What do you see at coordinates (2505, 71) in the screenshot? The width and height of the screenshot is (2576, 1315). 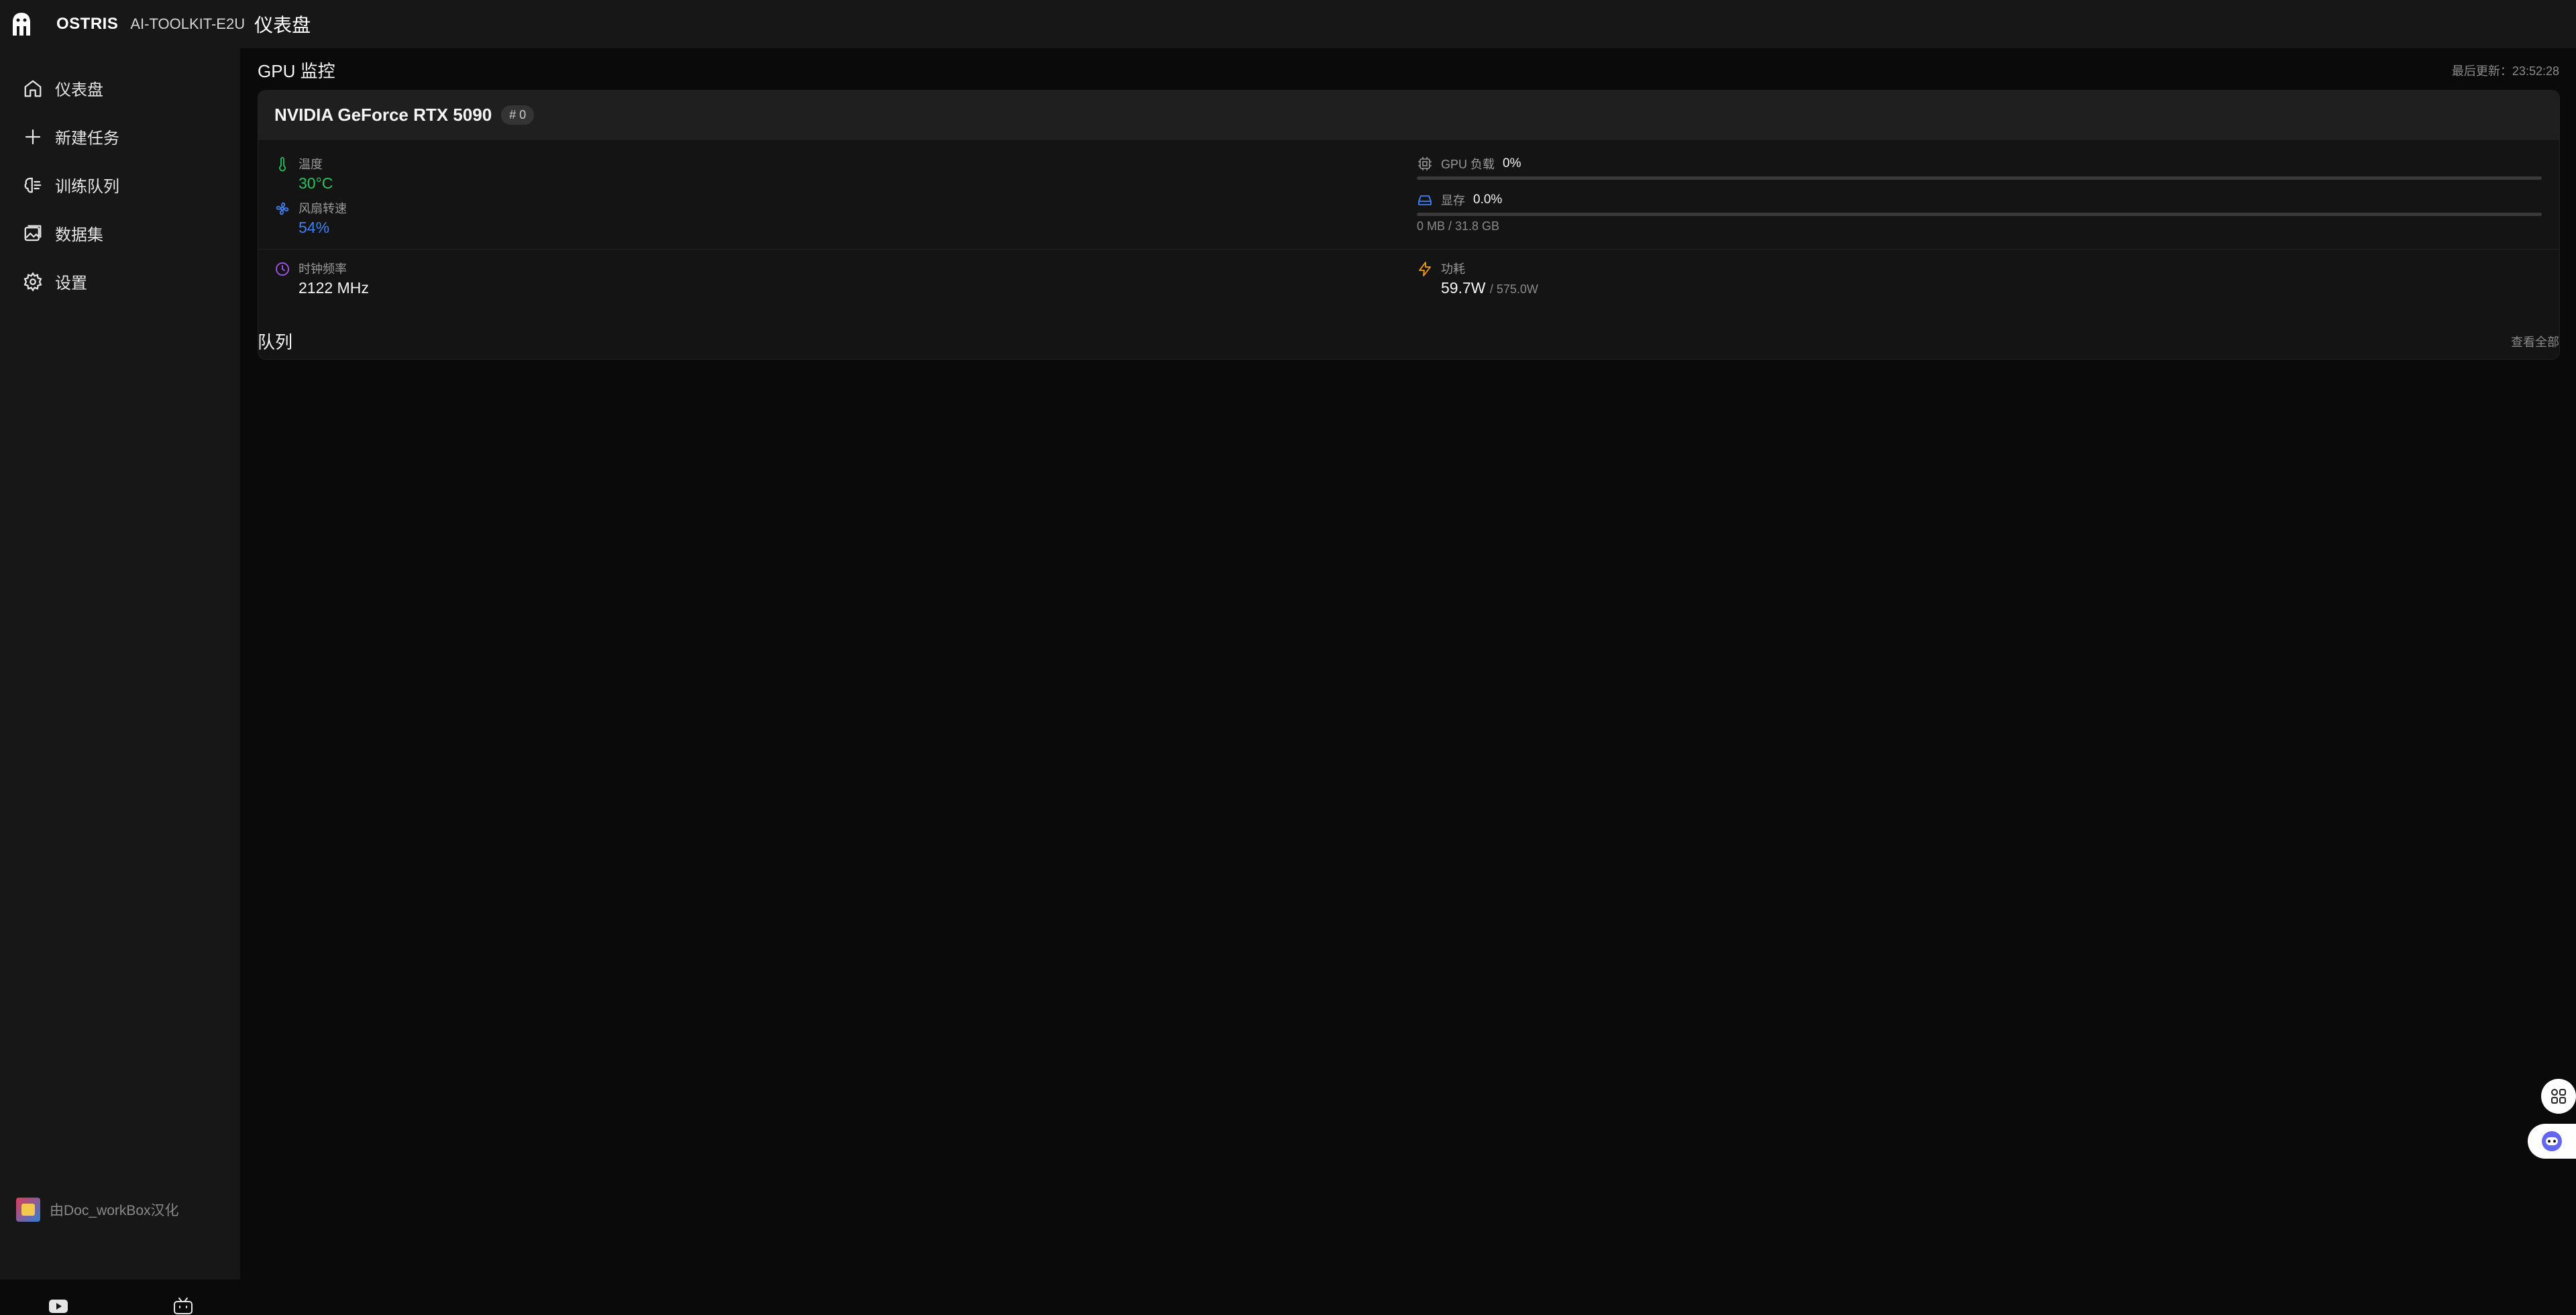 I see `last-update-timestamp: 最后更新：23:52:28` at bounding box center [2505, 71].